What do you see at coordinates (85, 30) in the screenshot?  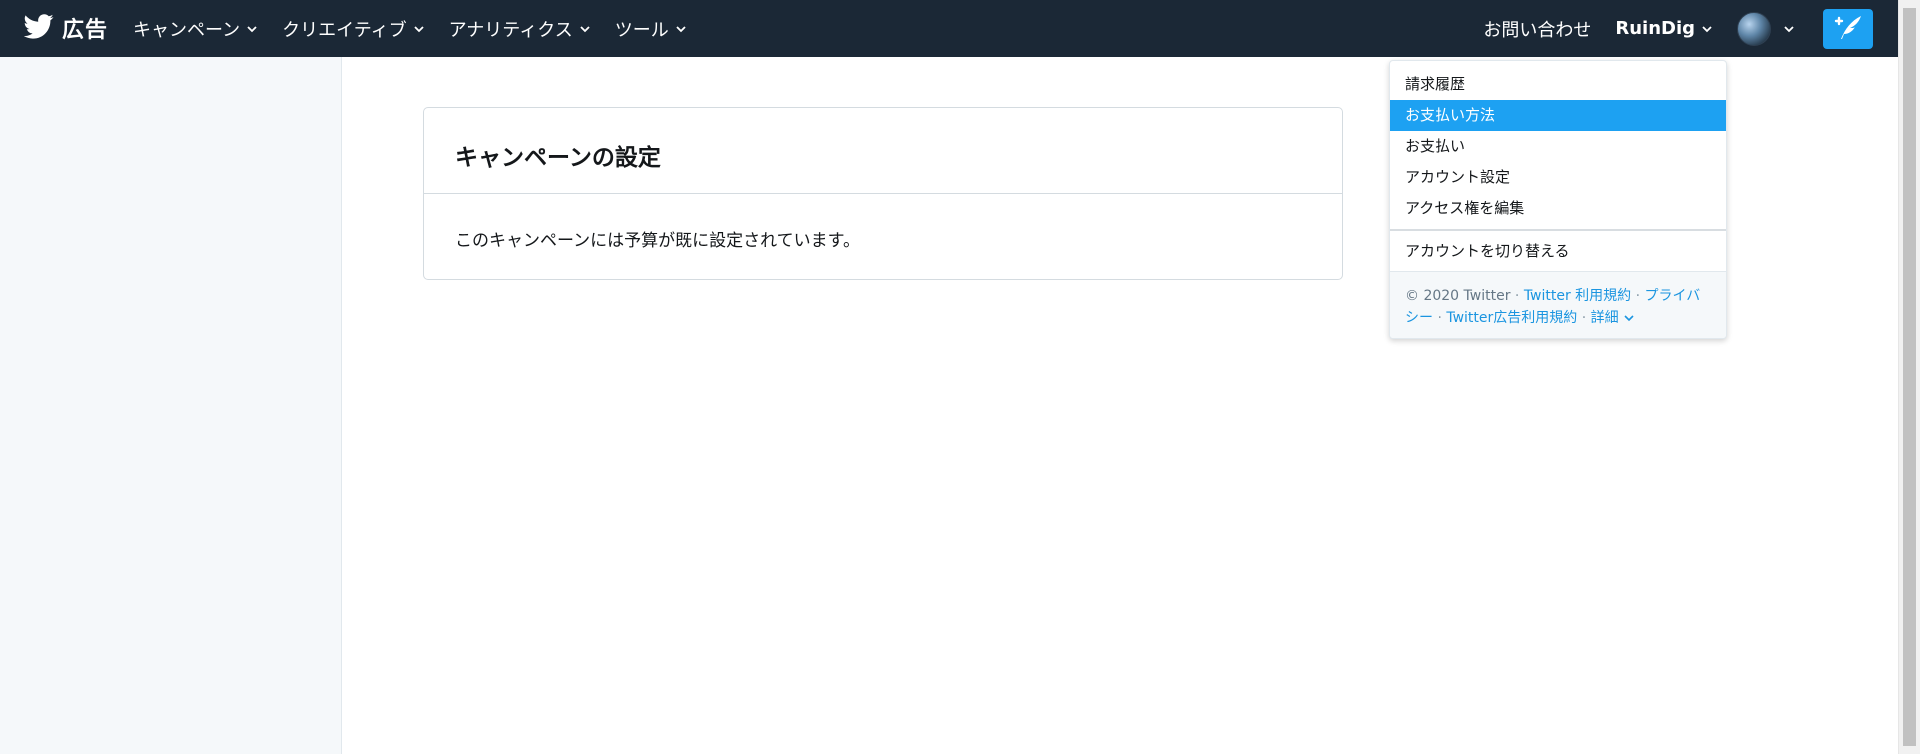 I see `ads-brand-label: 広告` at bounding box center [85, 30].